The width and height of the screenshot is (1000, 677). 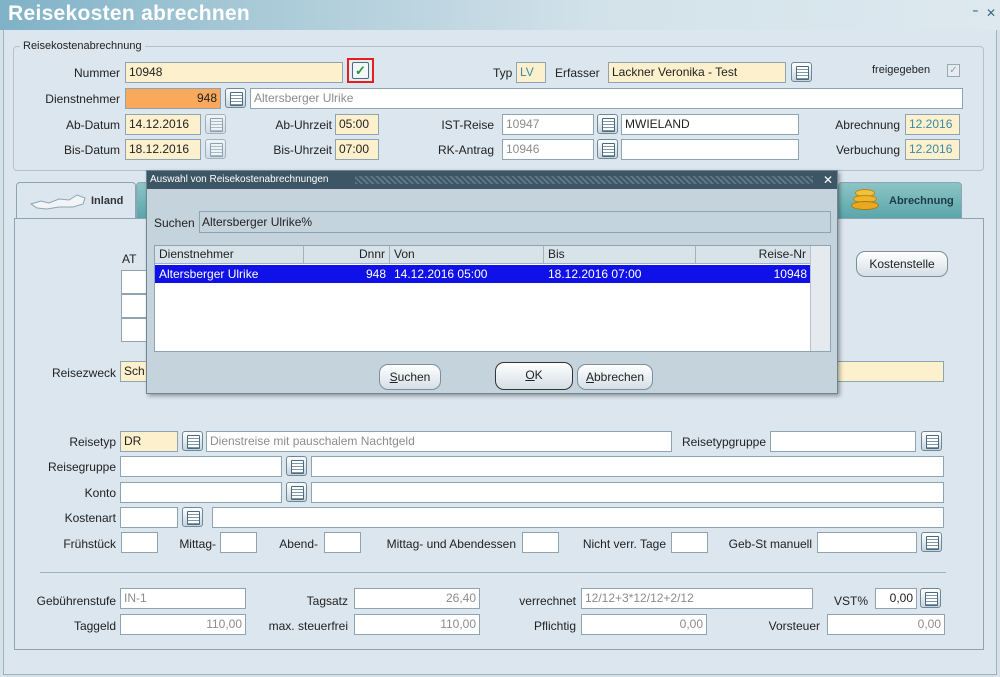 What do you see at coordinates (82, 99) in the screenshot?
I see `dienstnehmer-label: Dienstnehmer` at bounding box center [82, 99].